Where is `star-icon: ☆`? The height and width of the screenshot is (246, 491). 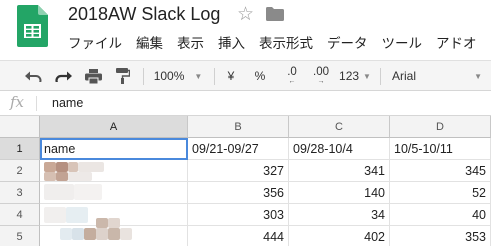
star-icon: ☆ is located at coordinates (245, 14).